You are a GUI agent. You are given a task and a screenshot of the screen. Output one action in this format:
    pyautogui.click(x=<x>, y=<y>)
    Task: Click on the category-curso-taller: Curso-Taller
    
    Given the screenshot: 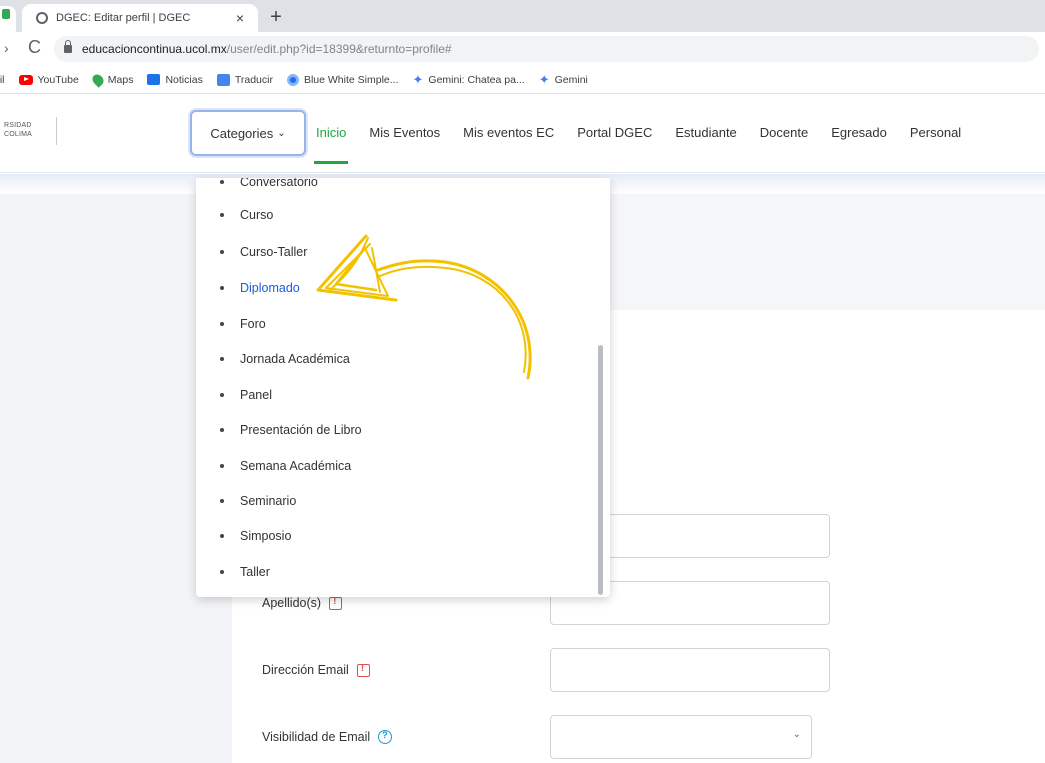 What is the action you would take?
    pyautogui.click(x=263, y=252)
    